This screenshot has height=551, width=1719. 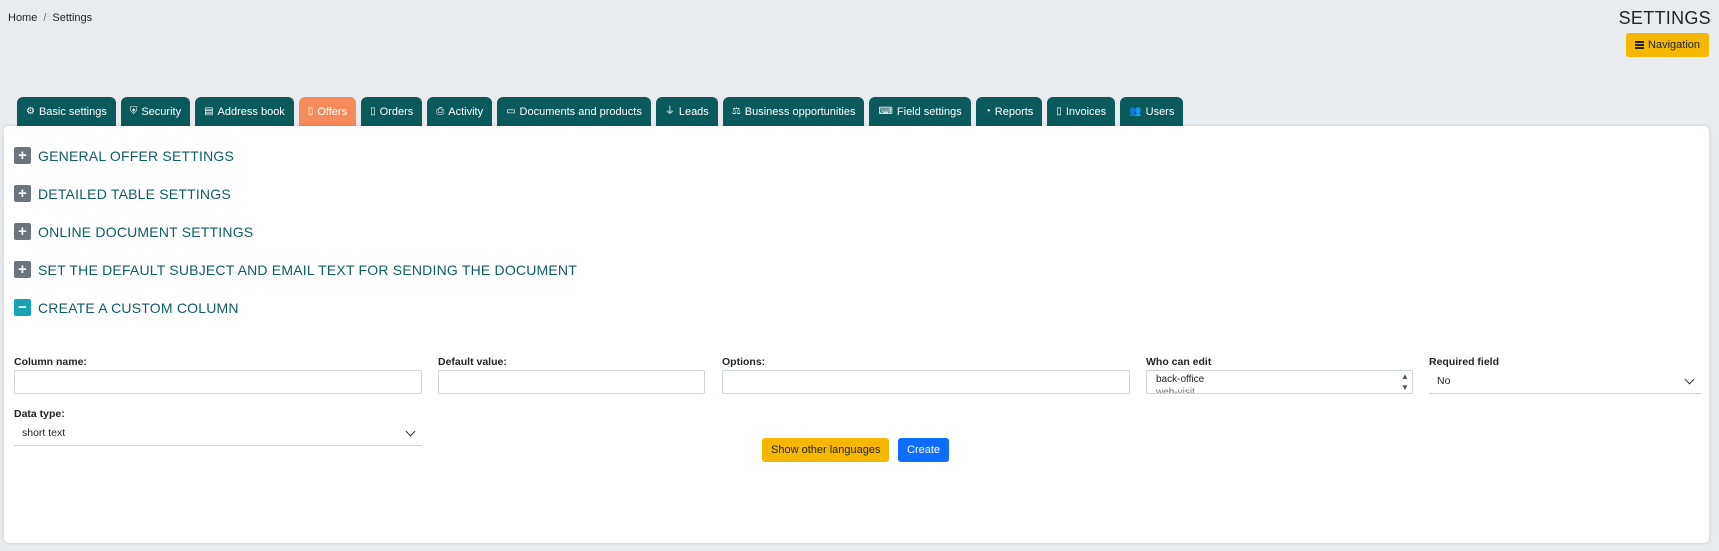 What do you see at coordinates (571, 382) in the screenshot?
I see `default-value-input` at bounding box center [571, 382].